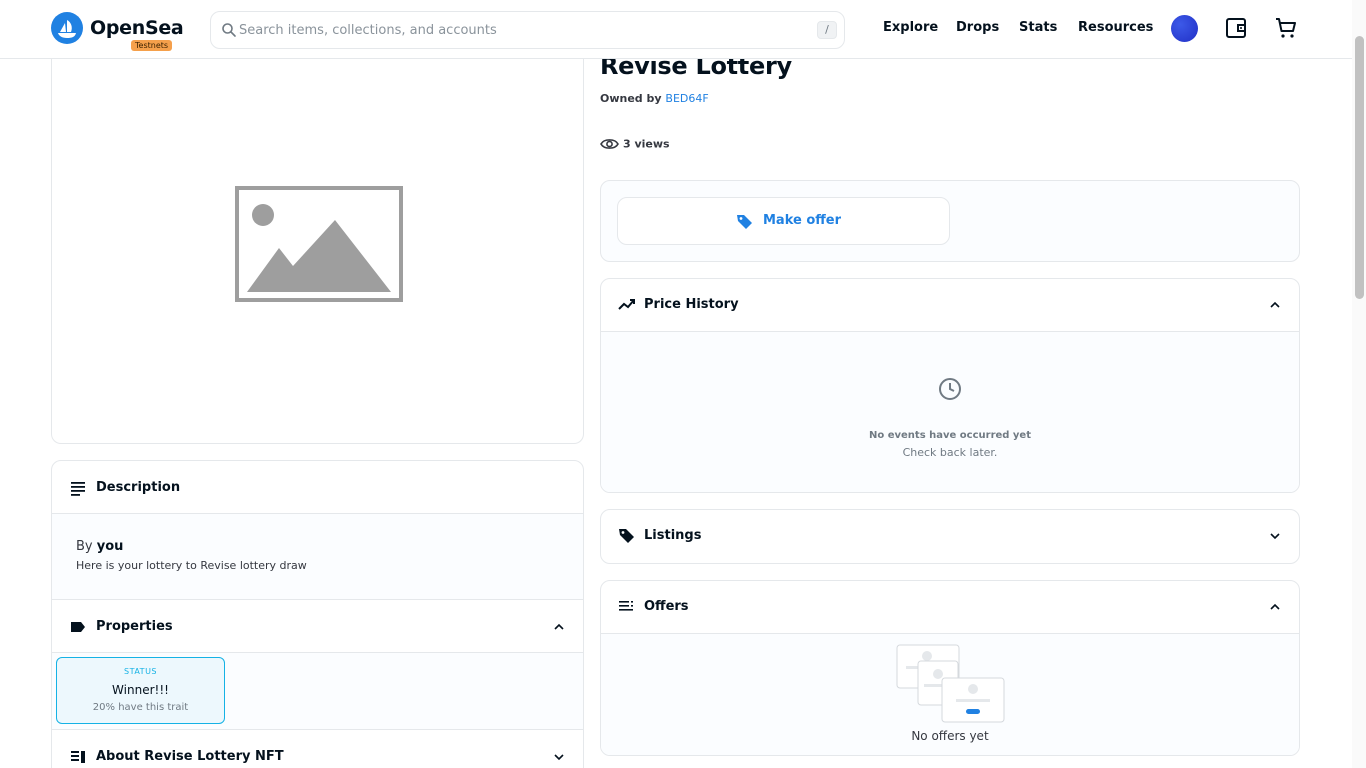  I want to click on search-icon, so click(229, 30).